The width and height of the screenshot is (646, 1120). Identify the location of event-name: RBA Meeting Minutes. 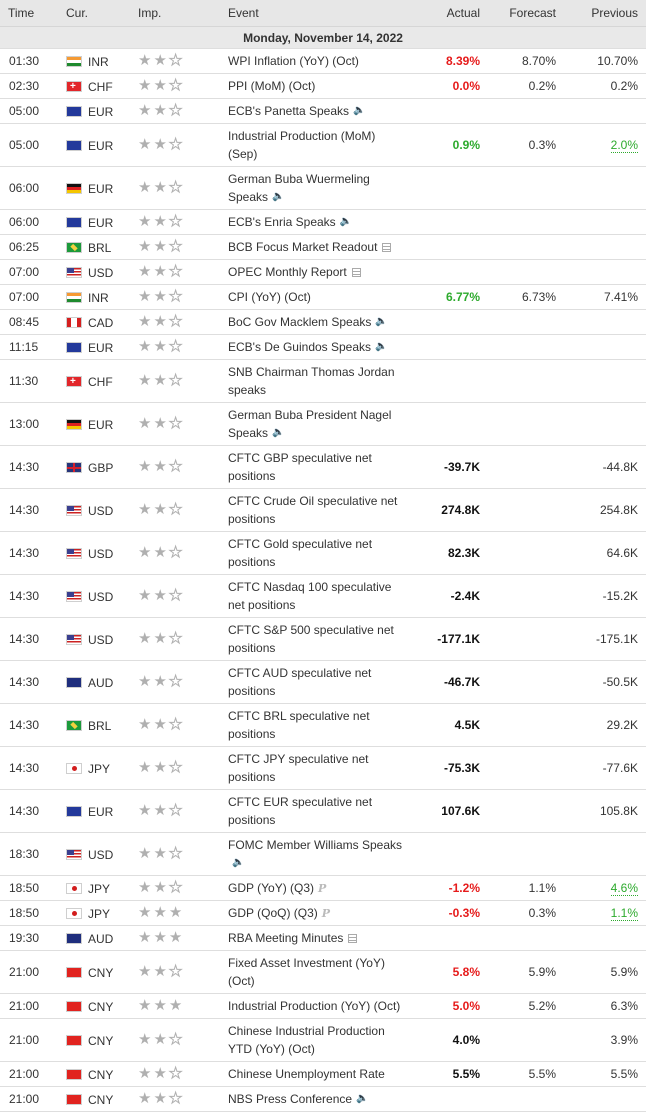
(285, 938).